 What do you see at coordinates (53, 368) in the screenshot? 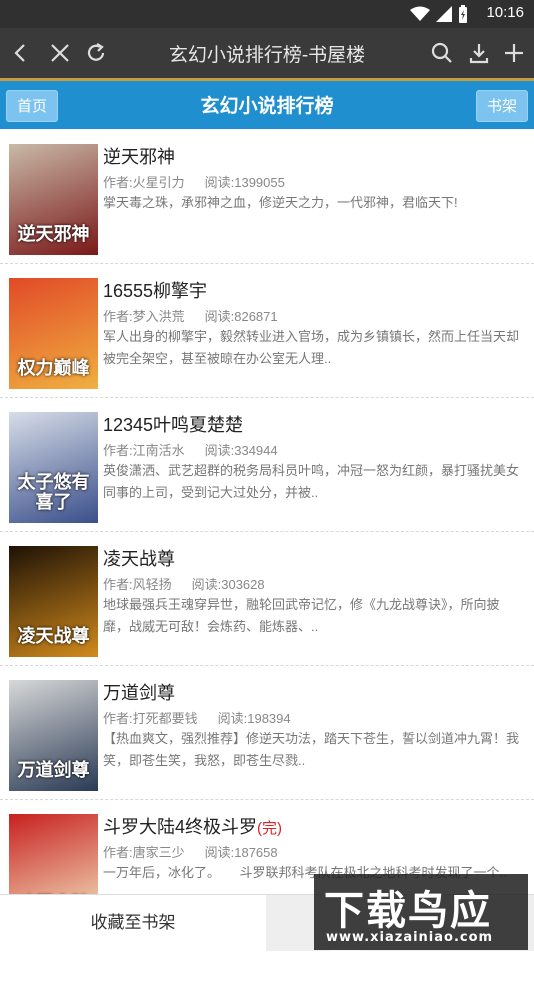
I see `book-cover-title: 权力巅峰` at bounding box center [53, 368].